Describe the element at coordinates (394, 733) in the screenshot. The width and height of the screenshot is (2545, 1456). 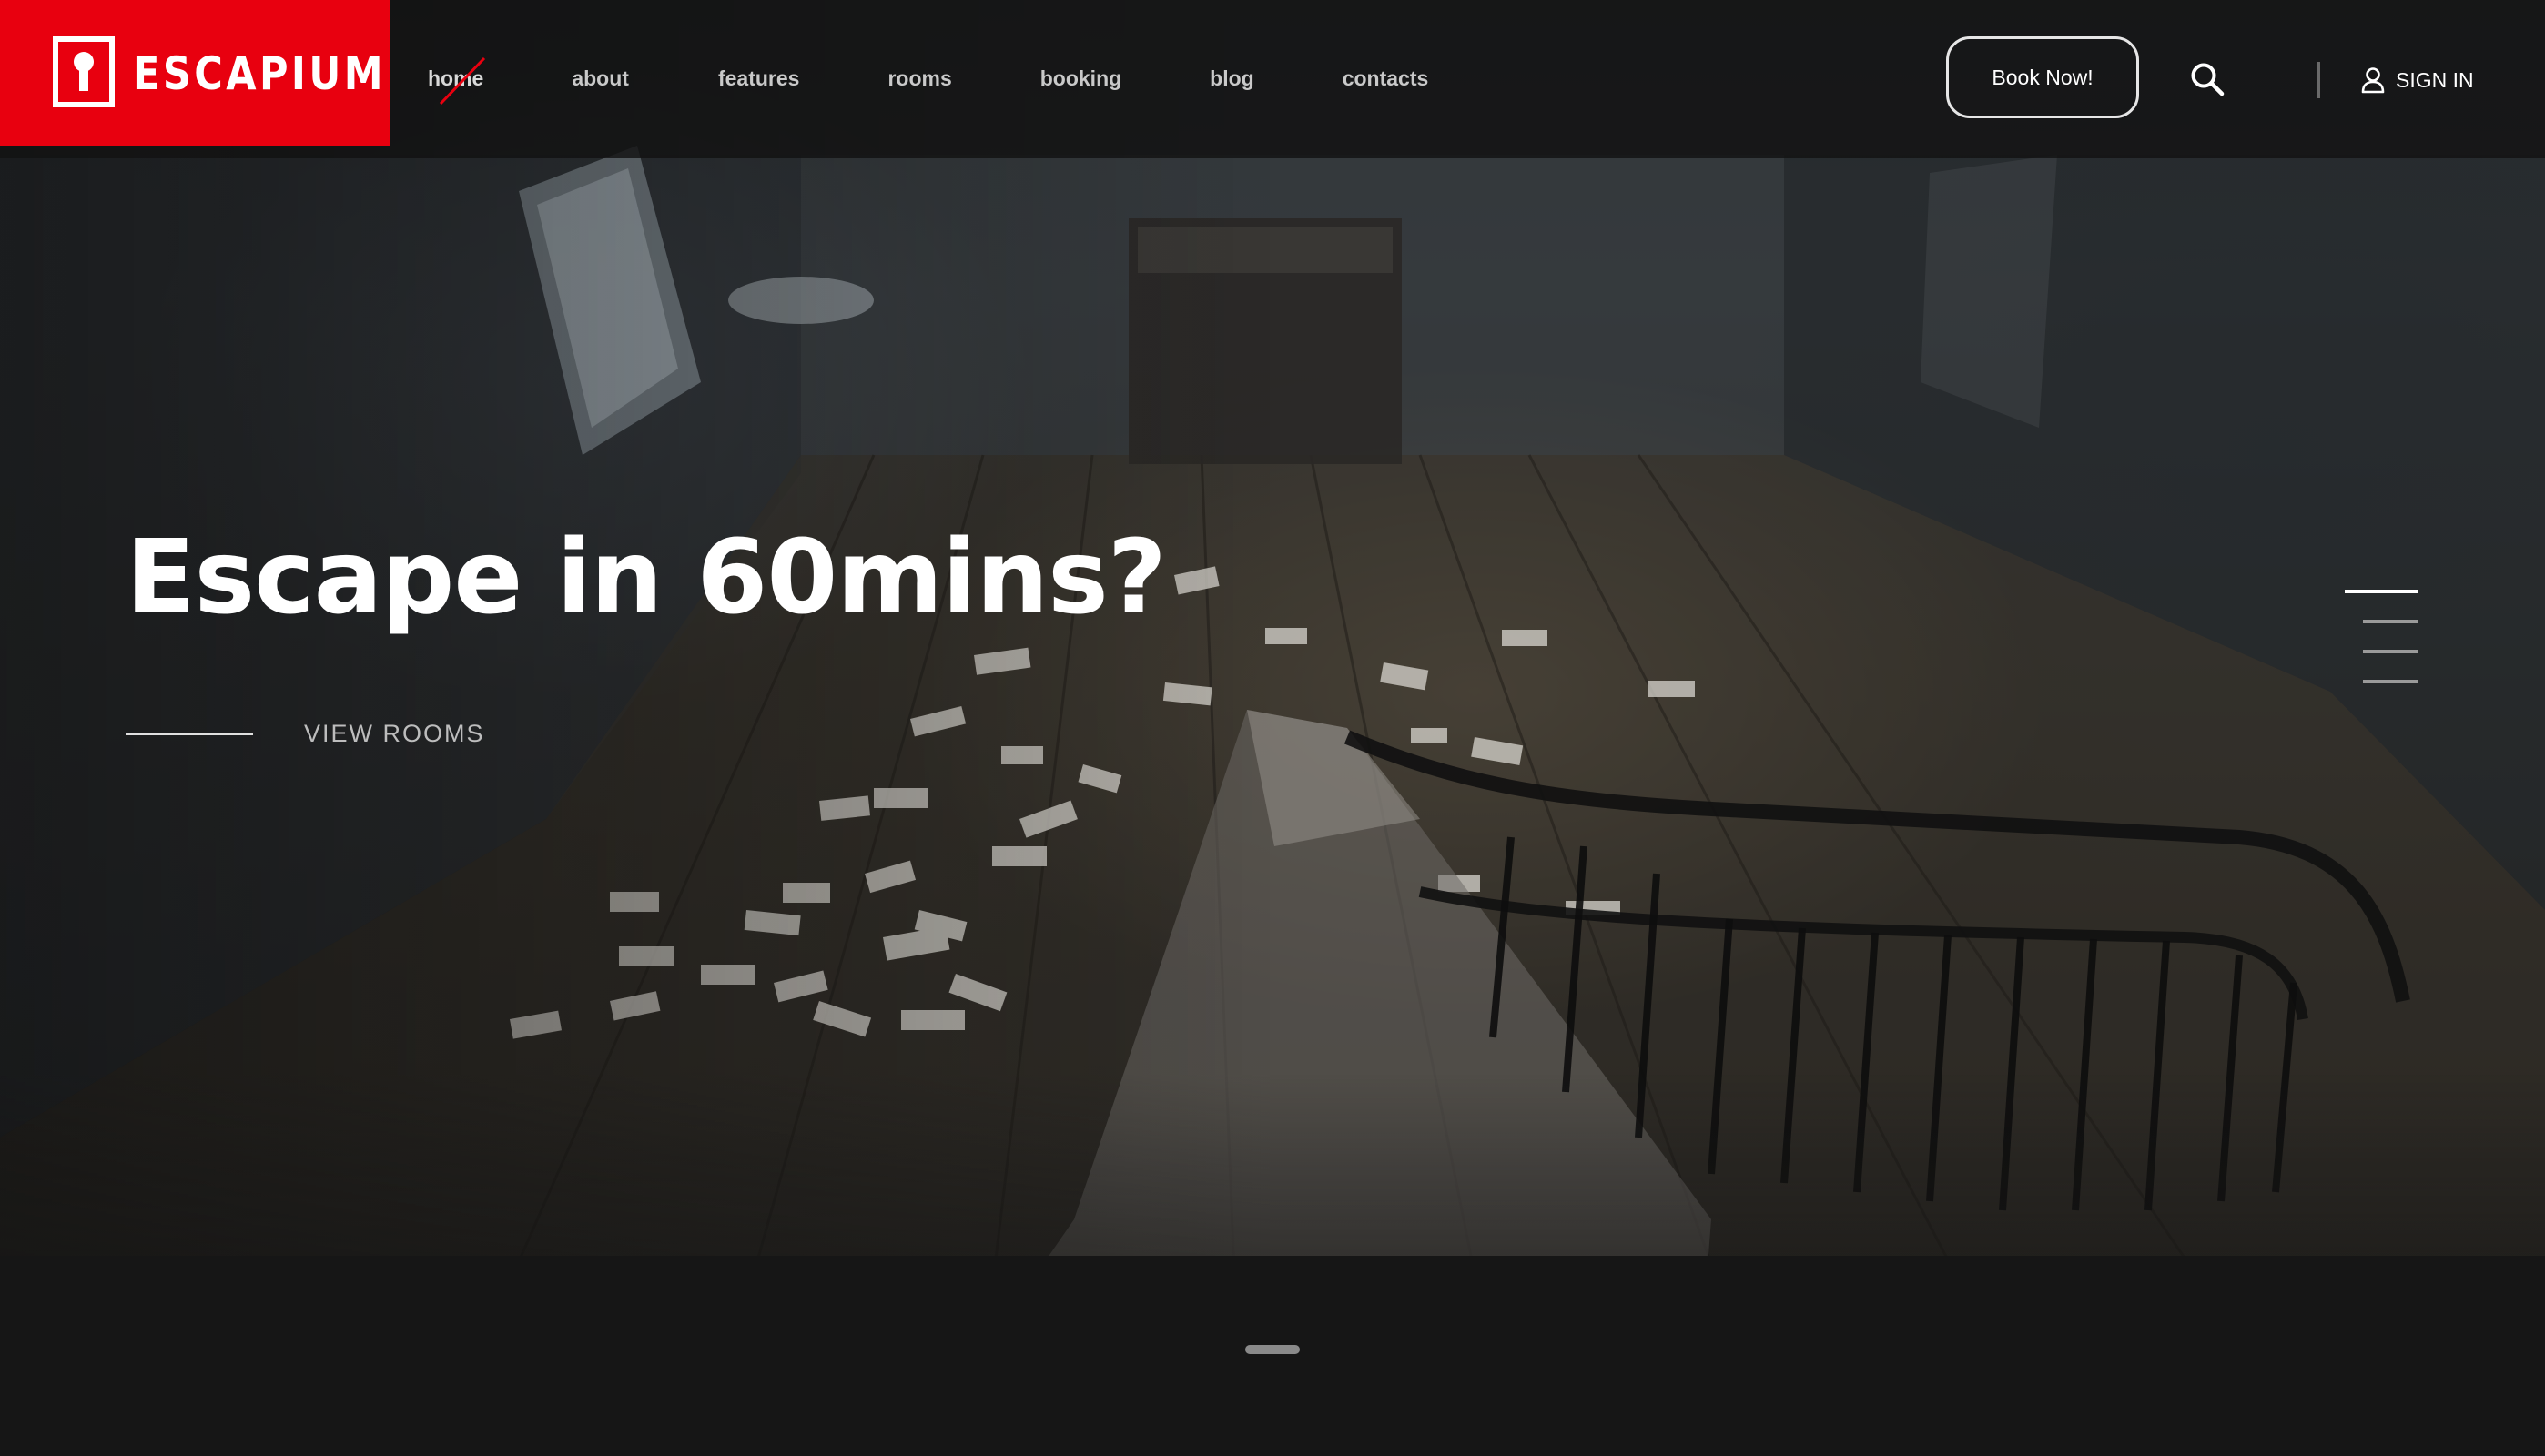
I see `view-rooms-label: VIEW ROOMS` at that location.